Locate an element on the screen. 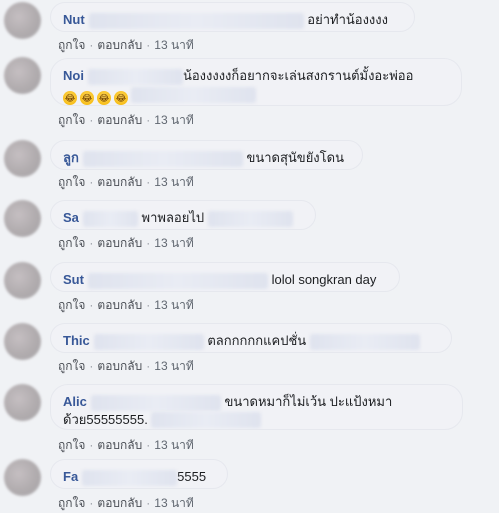 The height and width of the screenshot is (513, 499). comment-text: อย่าทำน้องงงง is located at coordinates (347, 19).